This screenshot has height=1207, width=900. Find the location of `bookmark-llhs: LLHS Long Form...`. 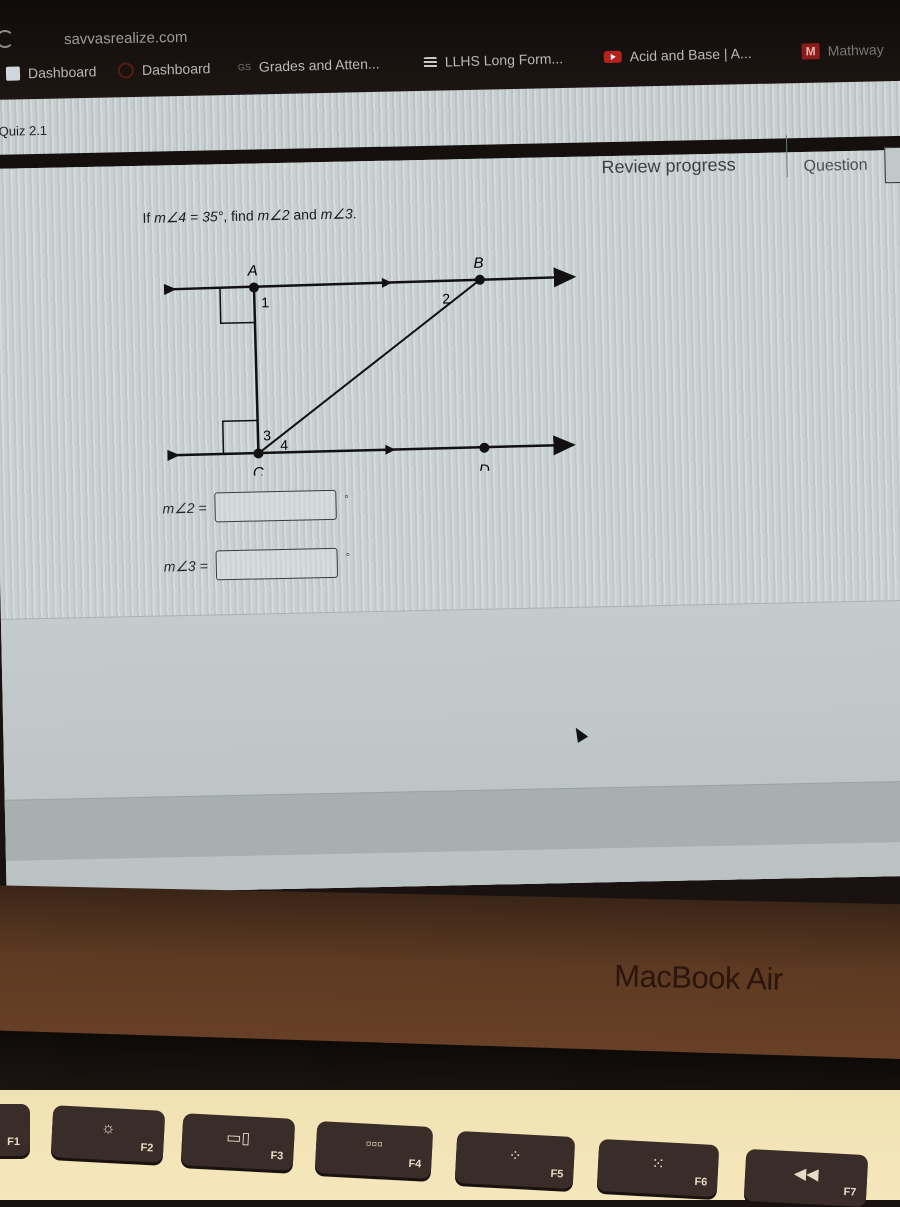

bookmark-llhs: LLHS Long Form... is located at coordinates (493, 60).